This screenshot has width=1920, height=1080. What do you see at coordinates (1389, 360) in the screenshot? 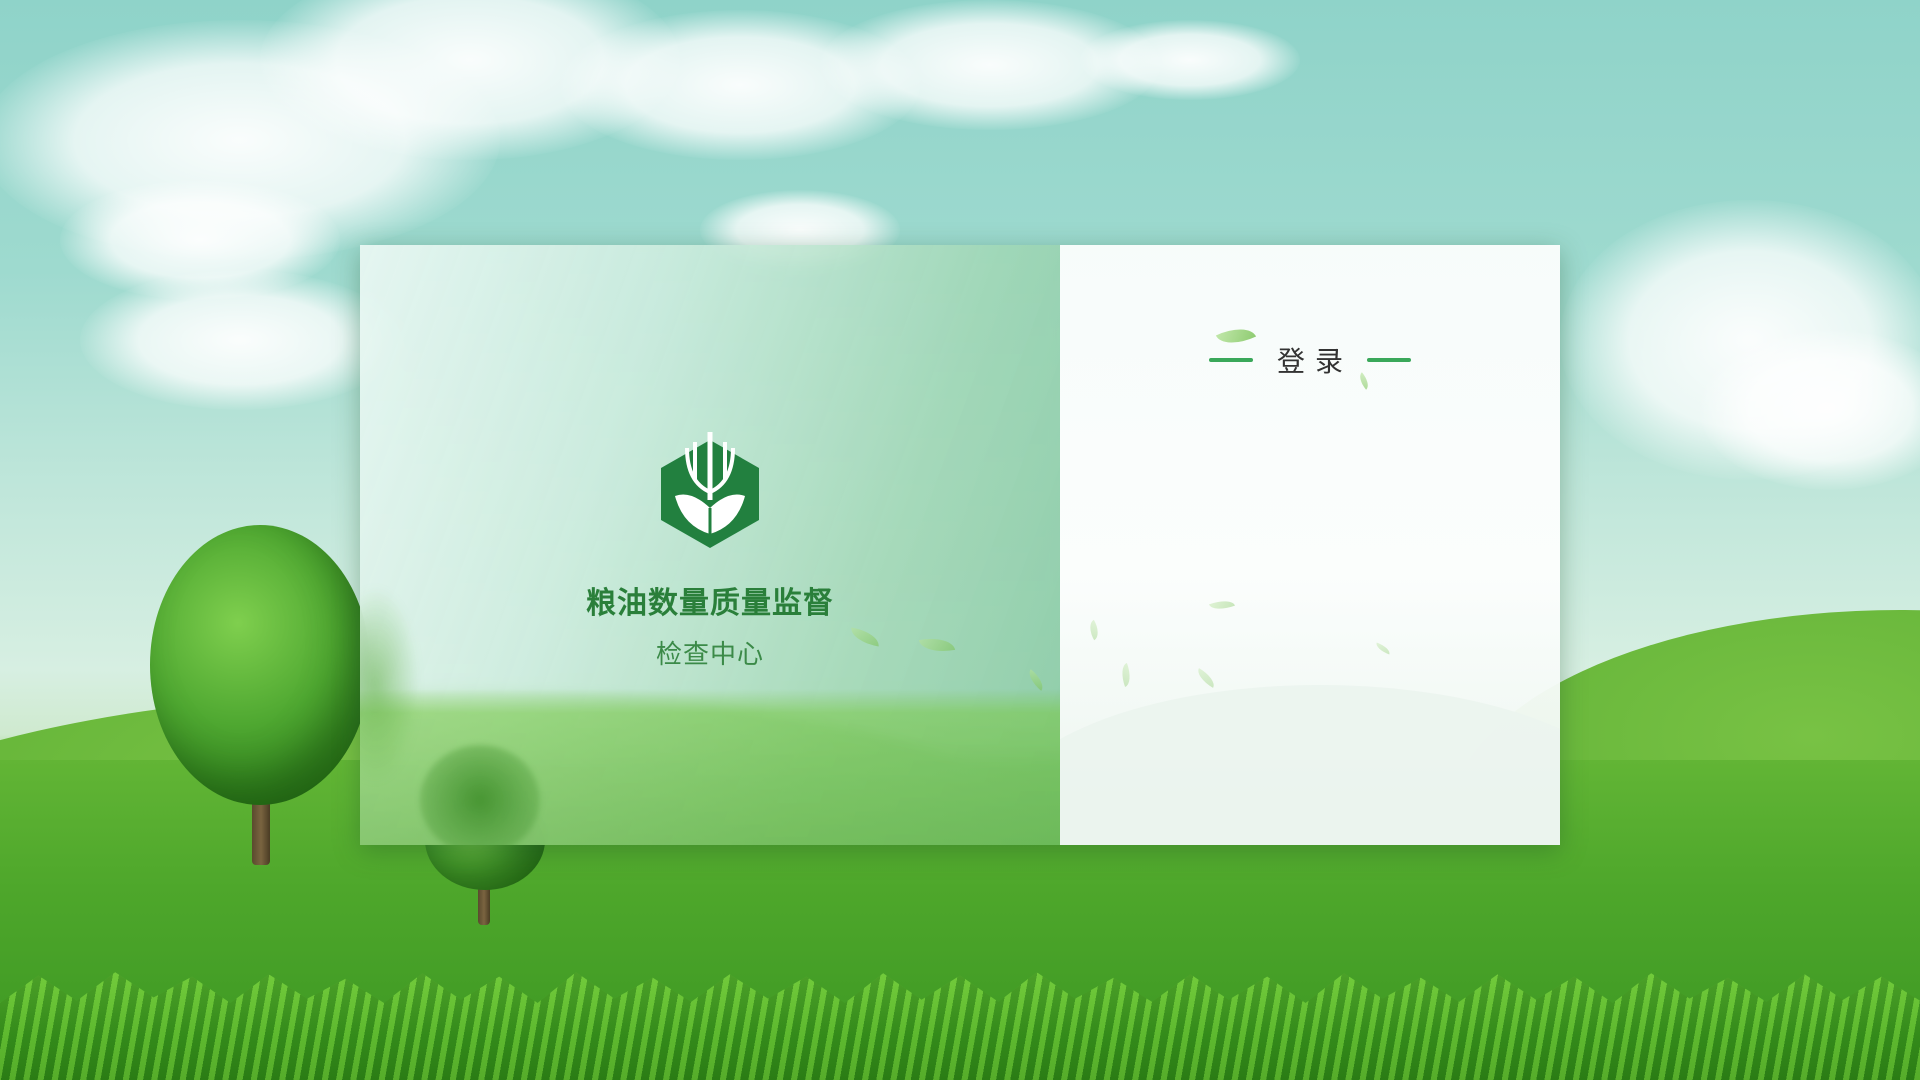
I see `heading-line-right` at bounding box center [1389, 360].